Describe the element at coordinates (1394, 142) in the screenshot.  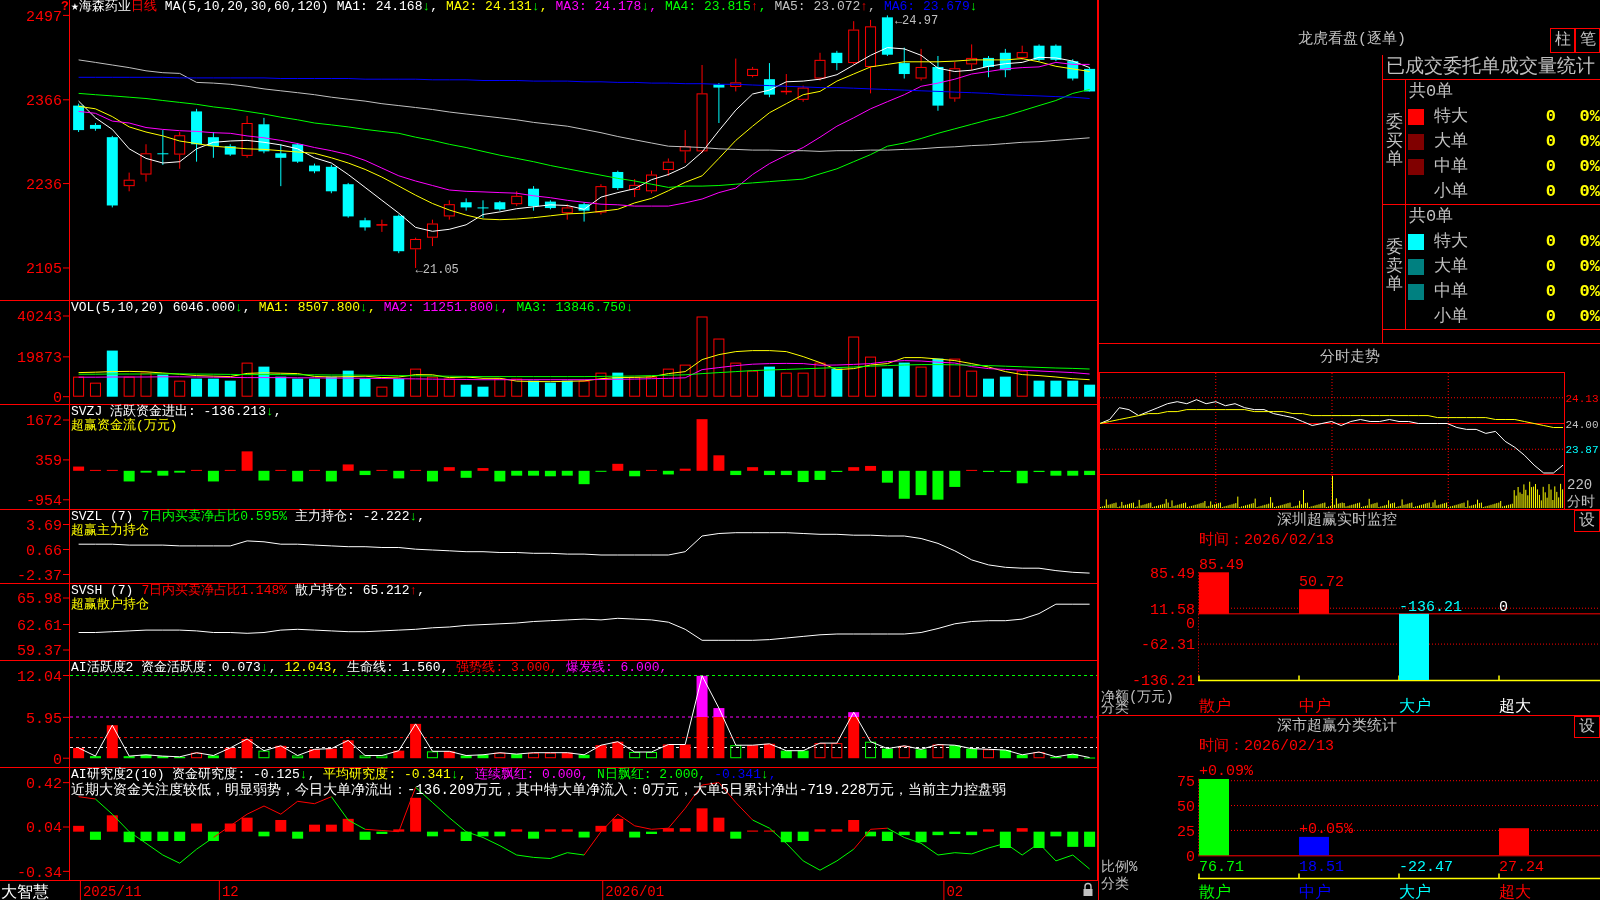
I see `group-label: 委买单` at that location.